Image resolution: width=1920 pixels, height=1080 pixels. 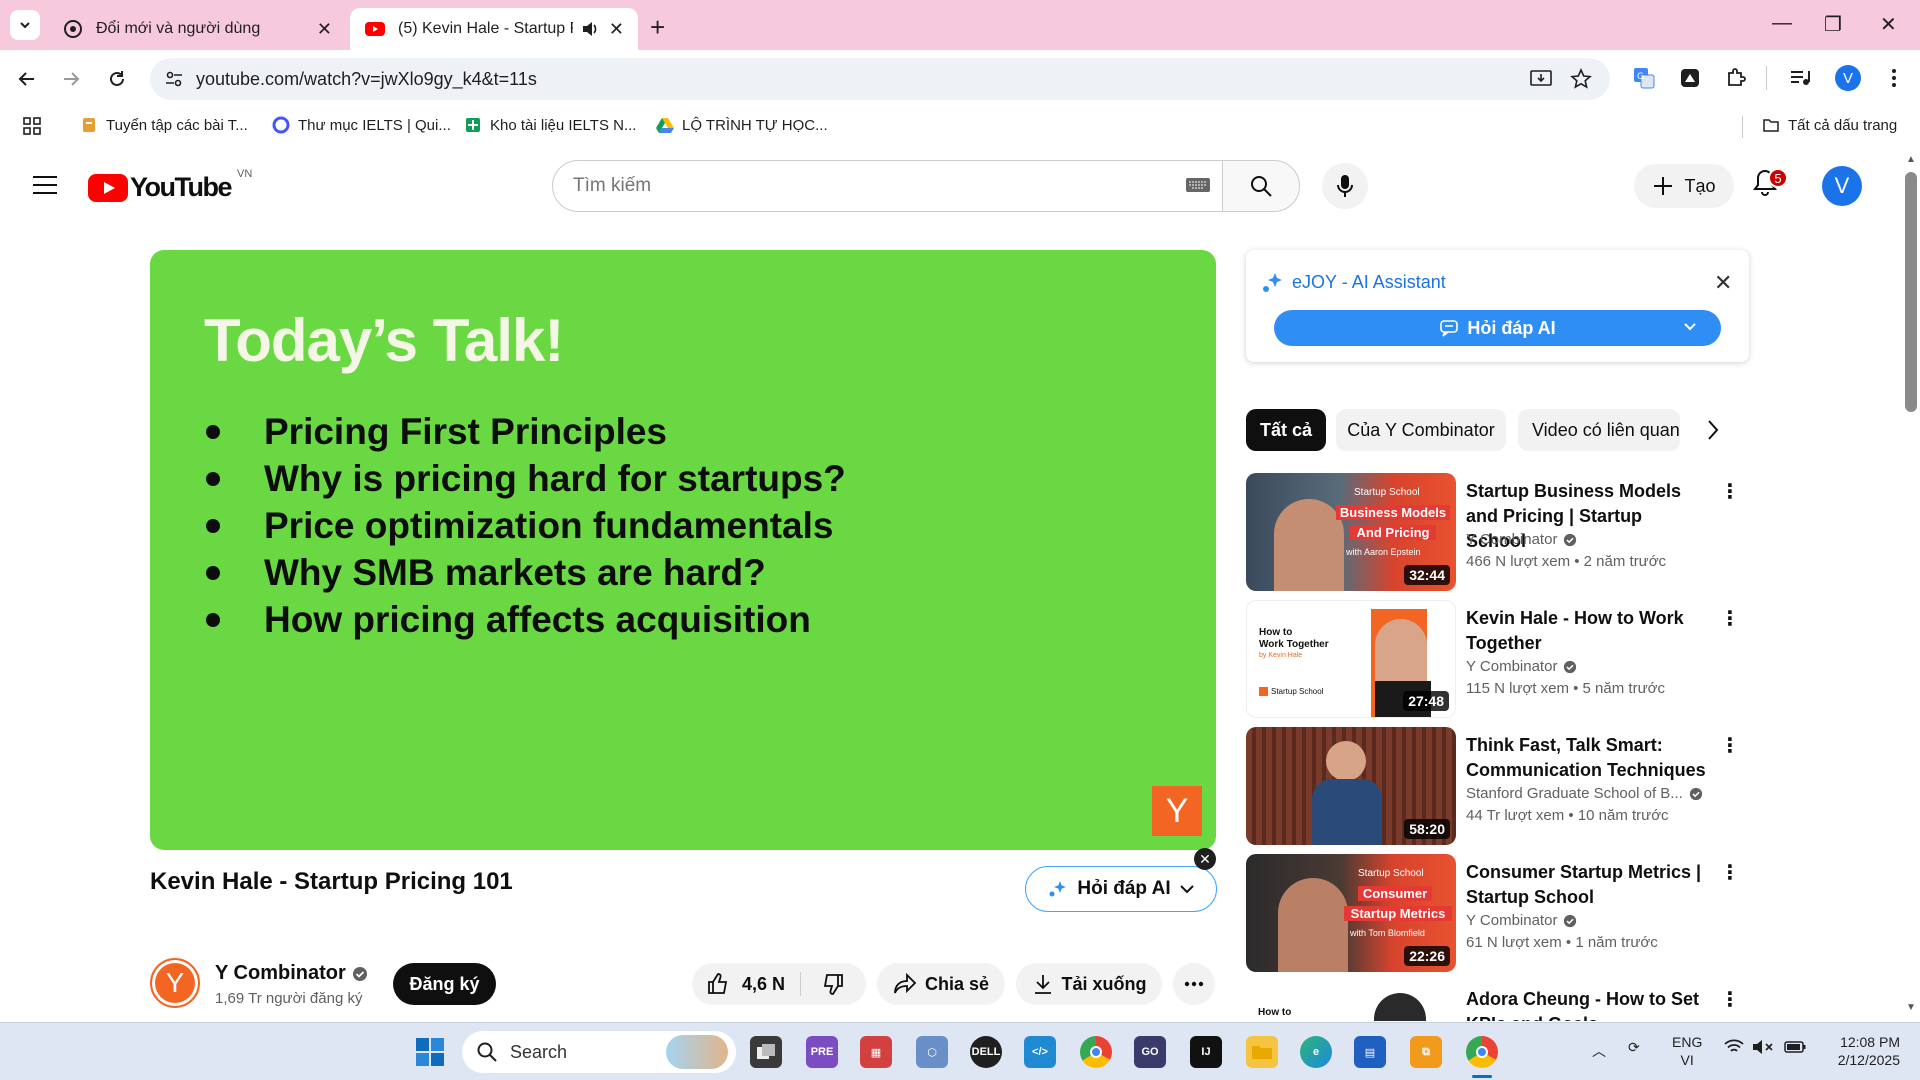 I want to click on copilot-icon: PRE, so click(x=822, y=1052).